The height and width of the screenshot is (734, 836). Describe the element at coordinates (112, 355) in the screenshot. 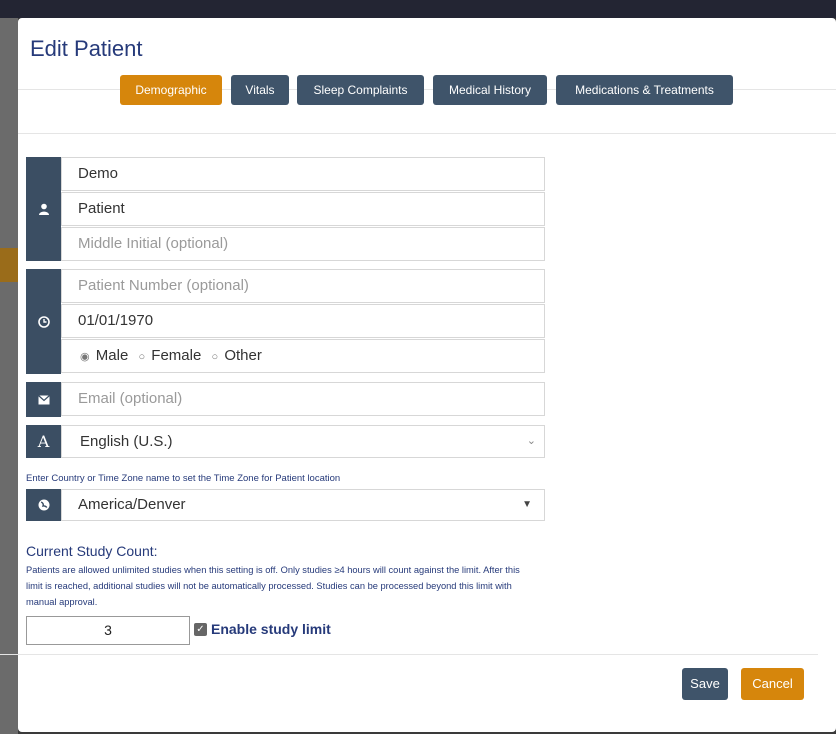

I see `gender-option-male: Male` at that location.